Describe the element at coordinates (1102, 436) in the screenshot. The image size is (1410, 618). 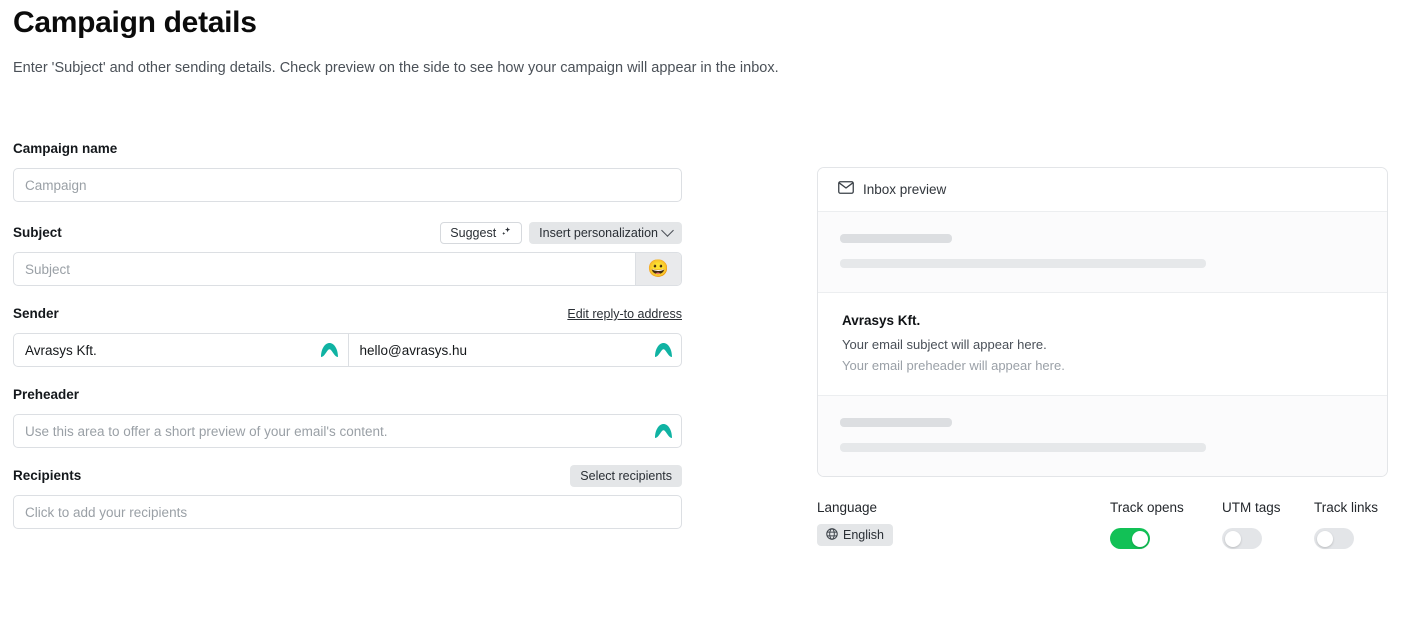
I see `skeleton-email-row-bottom` at that location.